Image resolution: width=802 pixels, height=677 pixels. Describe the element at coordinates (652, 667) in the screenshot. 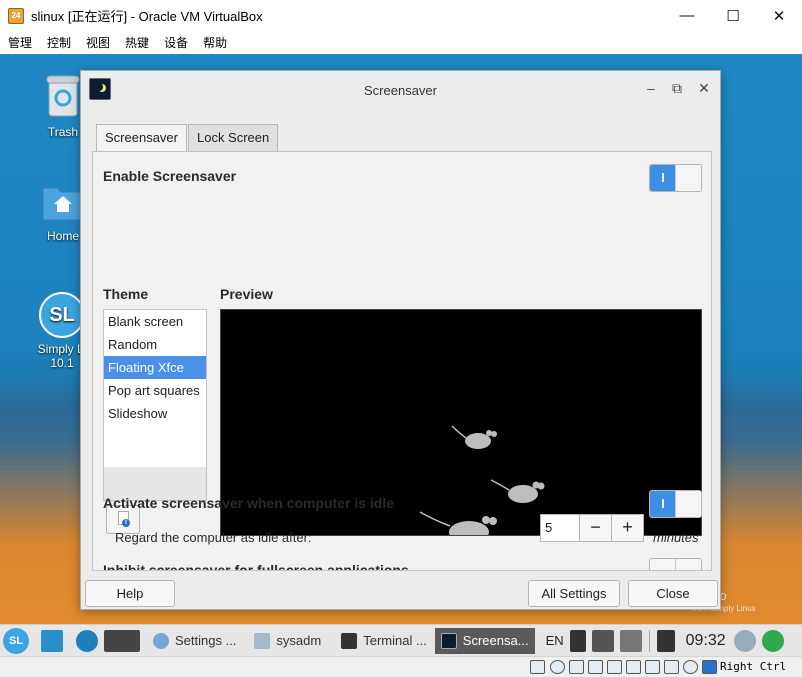

I see `display-icon` at that location.